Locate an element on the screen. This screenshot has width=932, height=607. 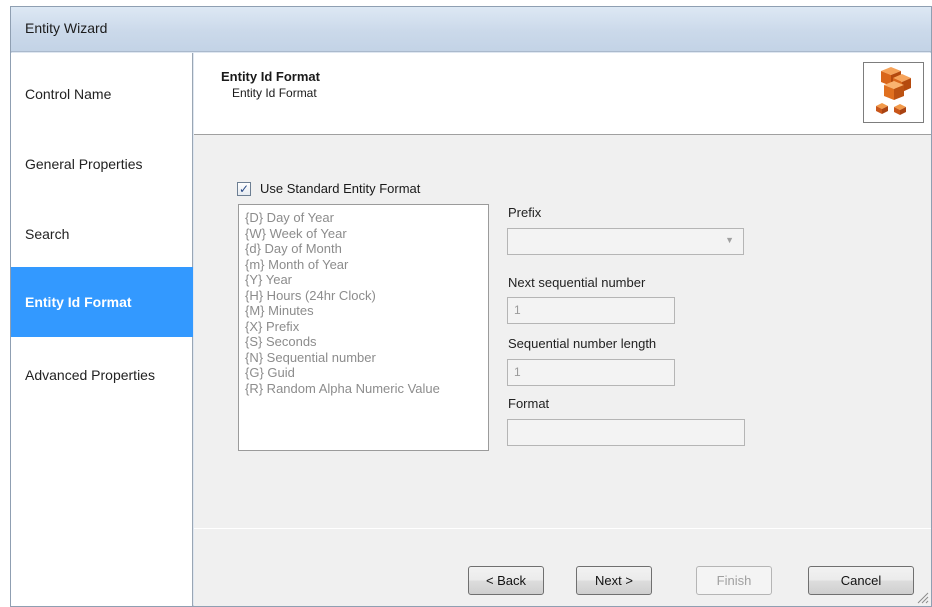
use-standard-format-checkbox-row: ✓ Use Standard Entity Format is located at coordinates (328, 188).